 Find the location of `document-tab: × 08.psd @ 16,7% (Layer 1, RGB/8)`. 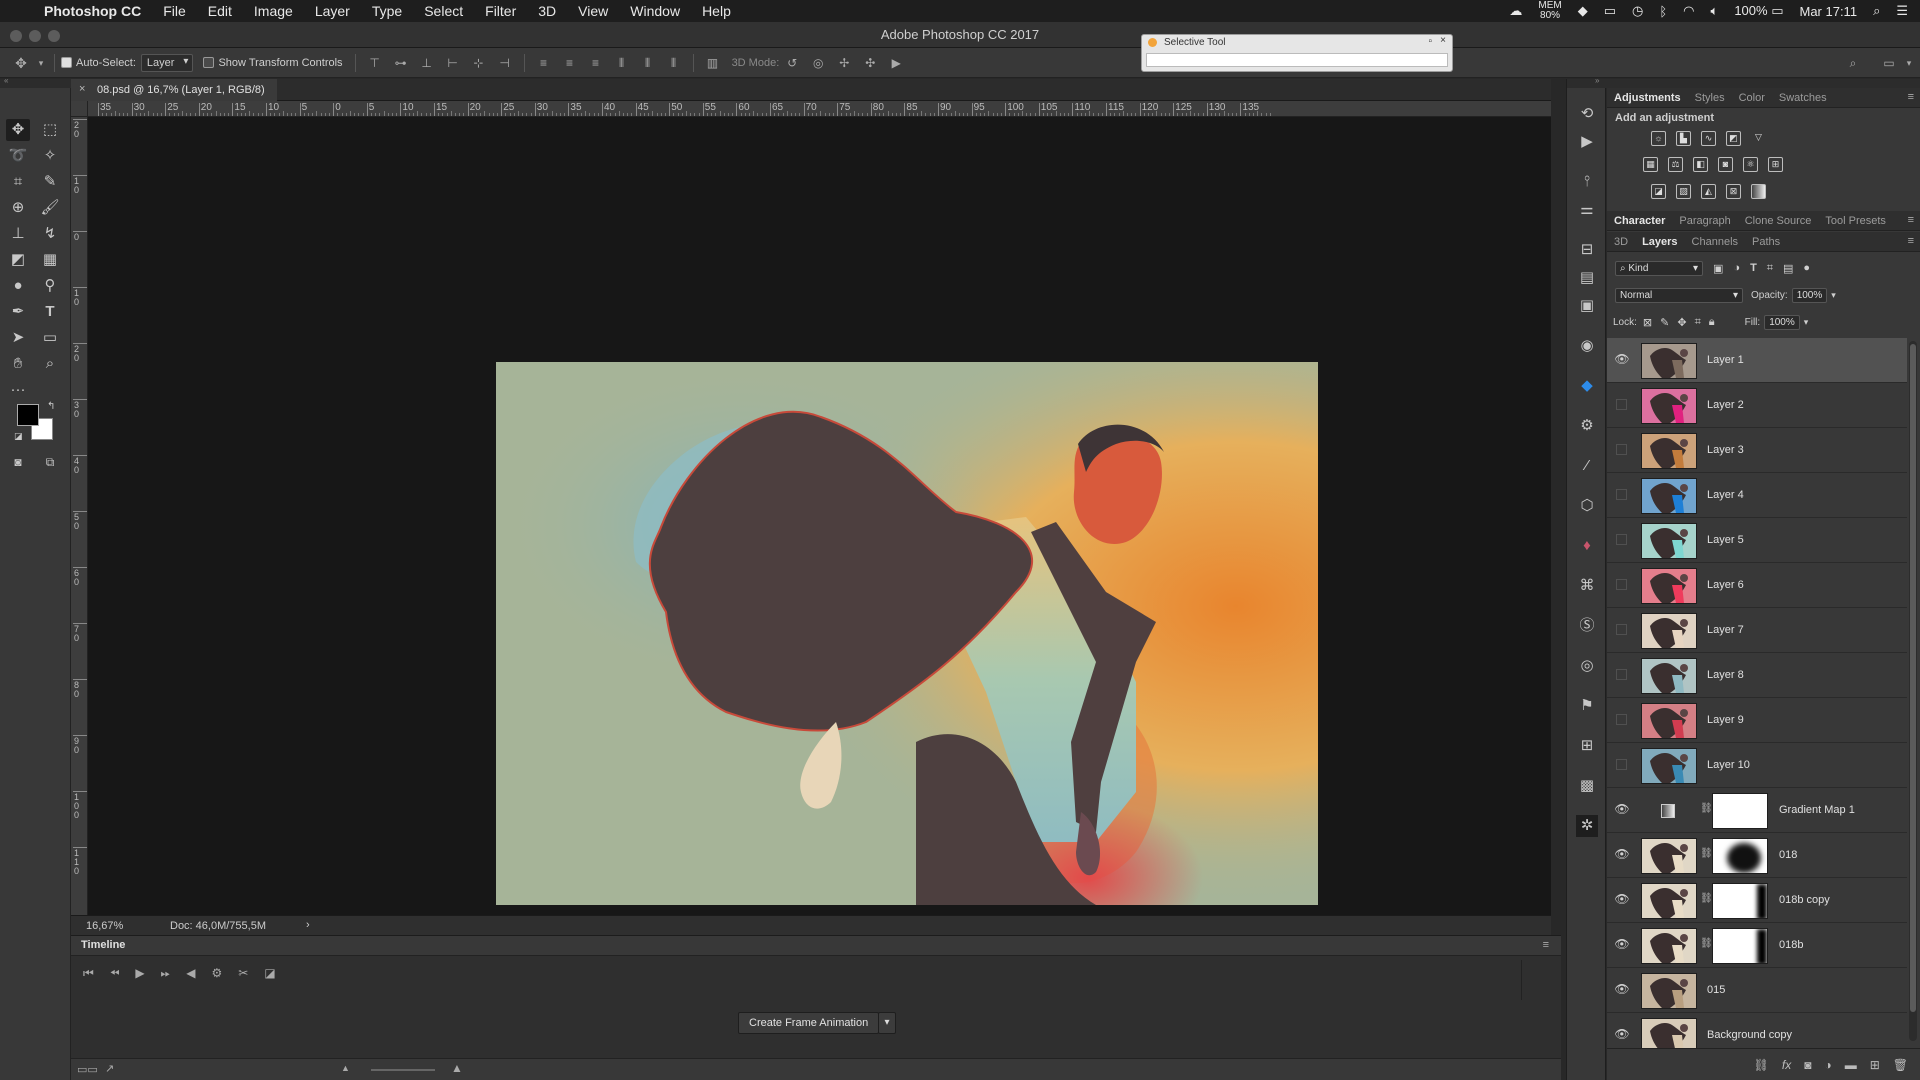

document-tab: × 08.psd @ 16,7% (Layer 1, RGB/8) is located at coordinates (174, 90).